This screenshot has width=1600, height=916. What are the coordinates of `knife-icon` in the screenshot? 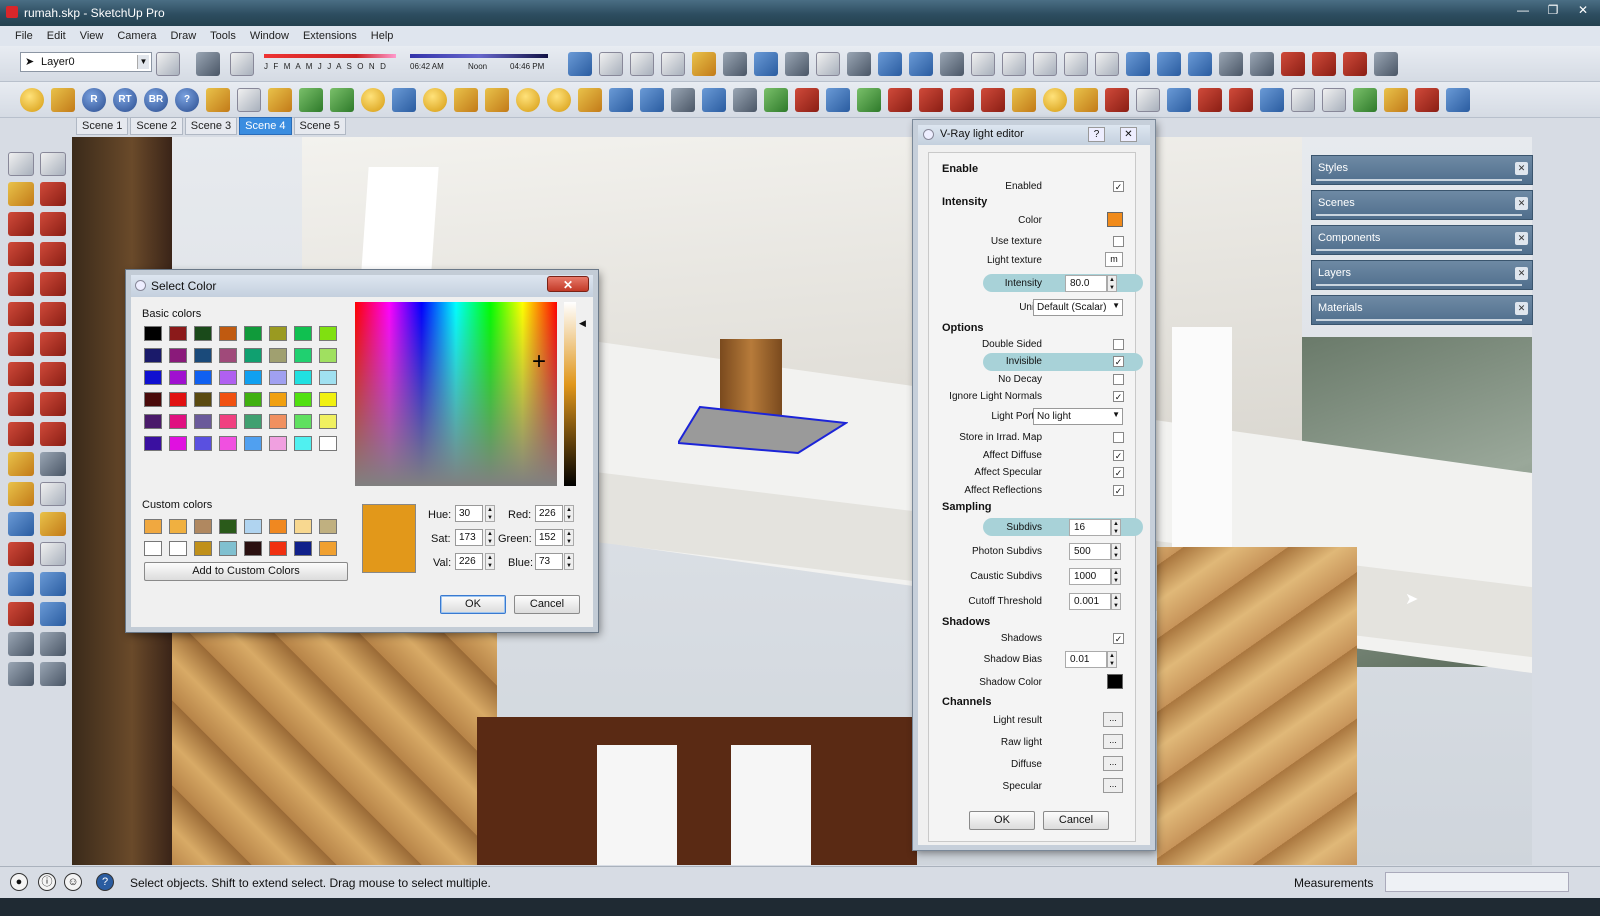 It's located at (745, 100).